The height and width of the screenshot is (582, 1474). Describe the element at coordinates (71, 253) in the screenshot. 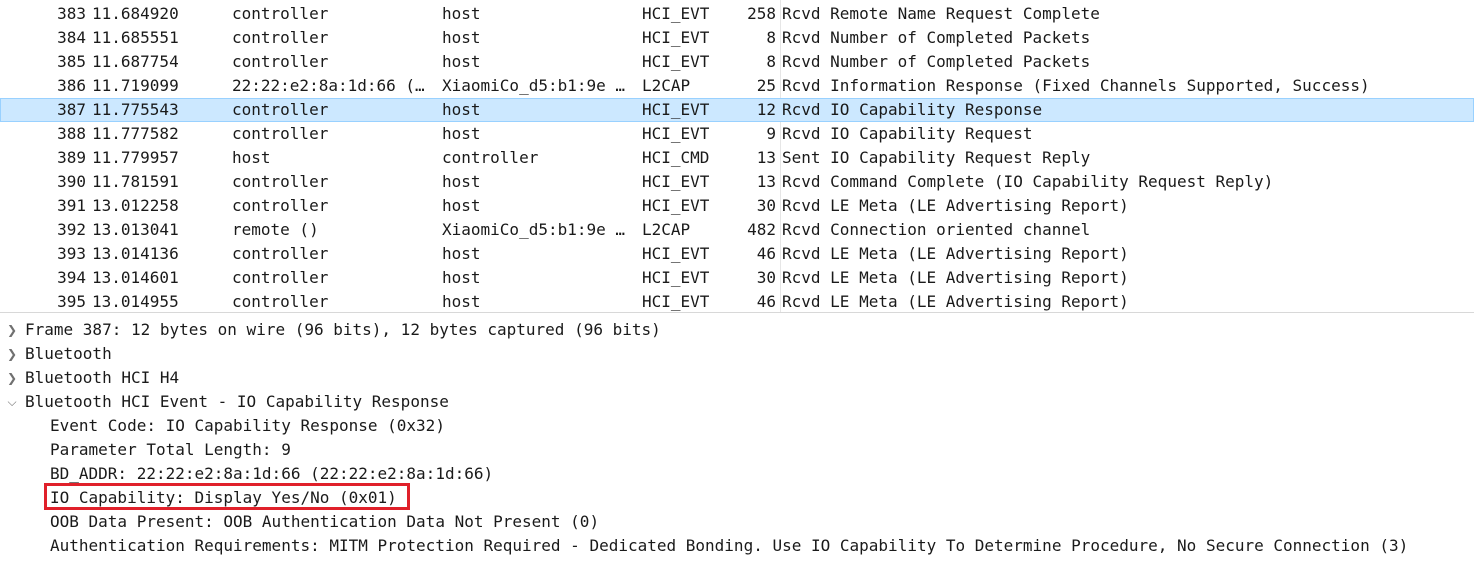

I see `packet-number: 393` at that location.